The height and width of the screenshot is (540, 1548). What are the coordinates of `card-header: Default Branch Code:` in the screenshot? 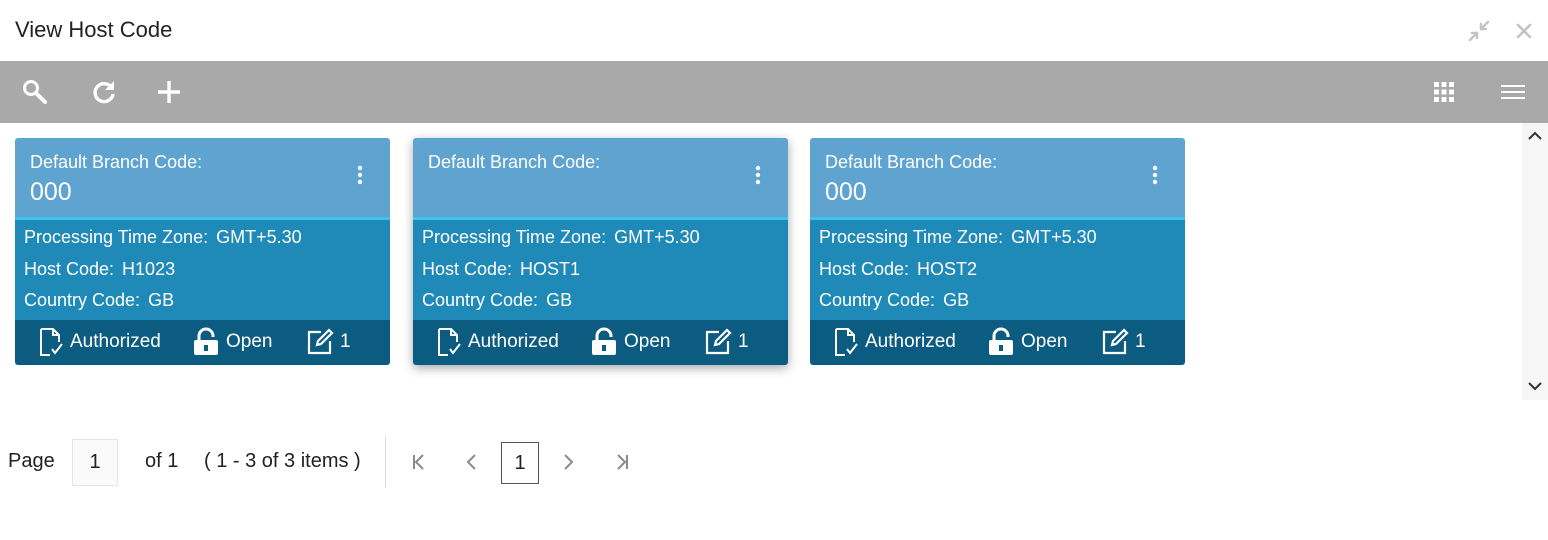 It's located at (600, 177).